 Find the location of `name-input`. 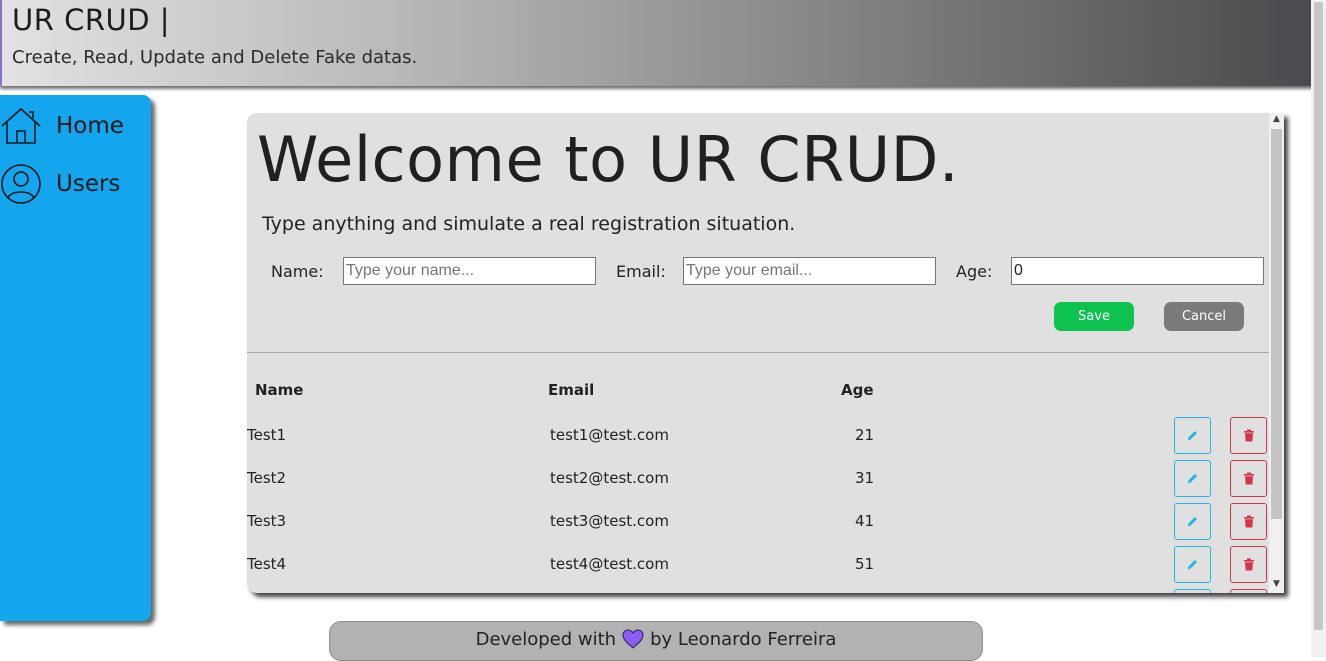

name-input is located at coordinates (469, 271).